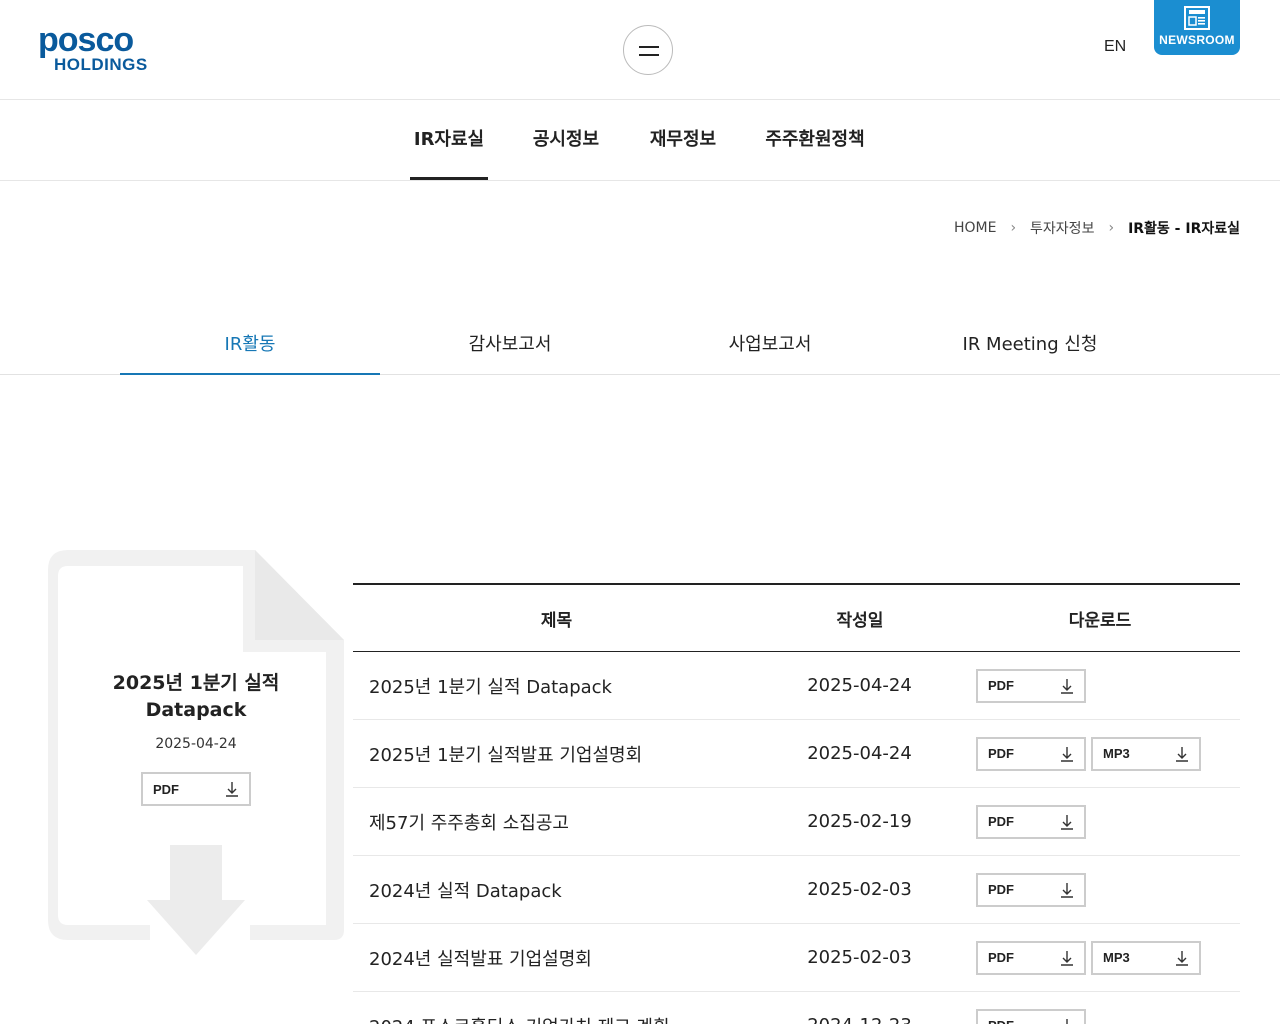  Describe the element at coordinates (250, 345) in the screenshot. I see `tab-ir-activity: IR활동` at that location.